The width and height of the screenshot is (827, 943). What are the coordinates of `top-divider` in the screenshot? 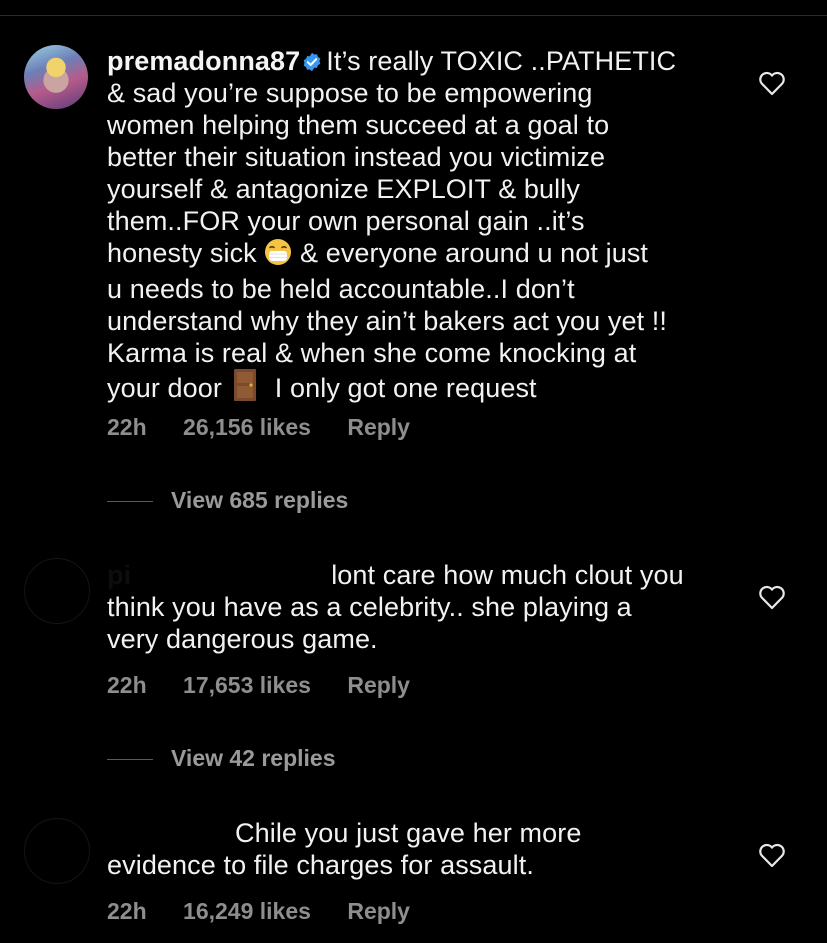 It's located at (413, 15).